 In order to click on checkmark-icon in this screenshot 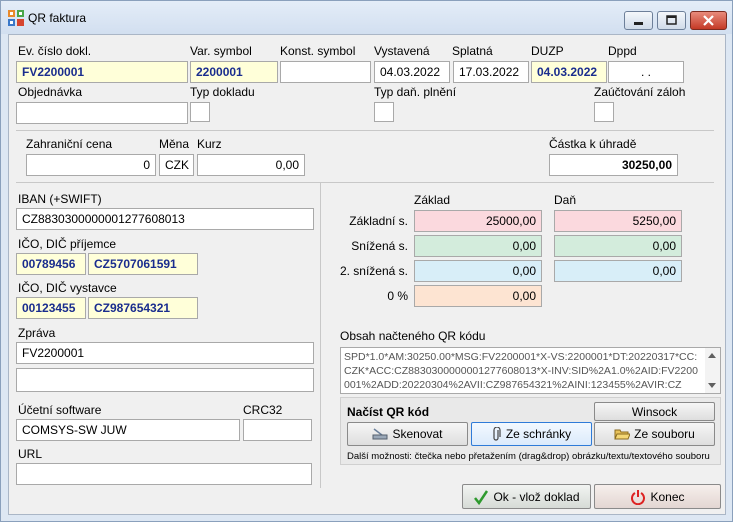, I will do `click(481, 497)`.